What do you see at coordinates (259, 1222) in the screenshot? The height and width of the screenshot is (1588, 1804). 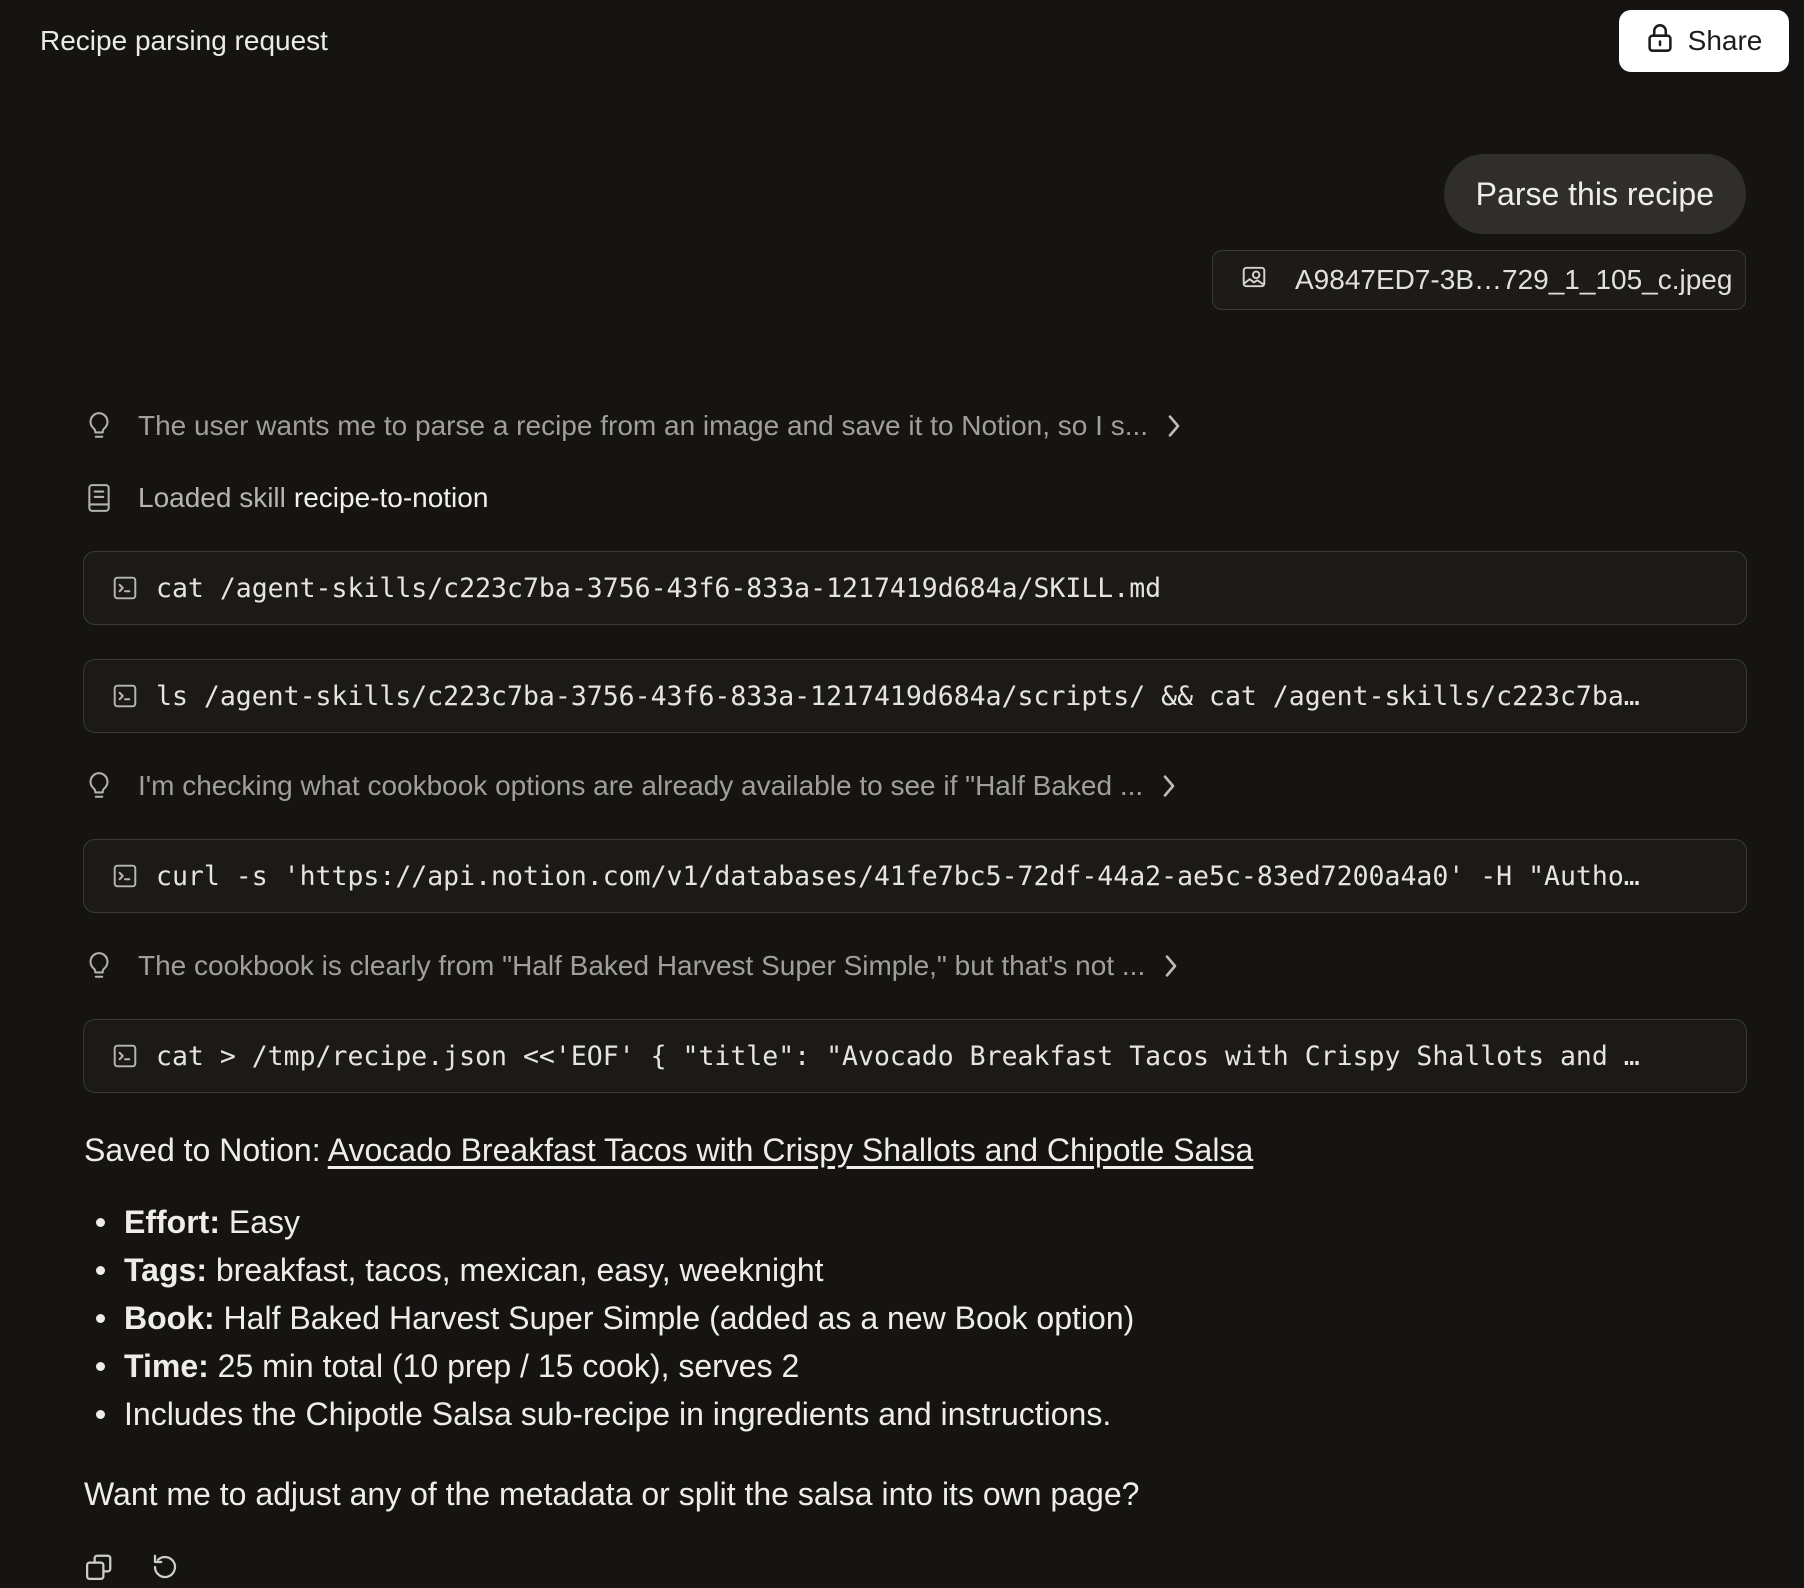 I see `list-item-value: Easy` at bounding box center [259, 1222].